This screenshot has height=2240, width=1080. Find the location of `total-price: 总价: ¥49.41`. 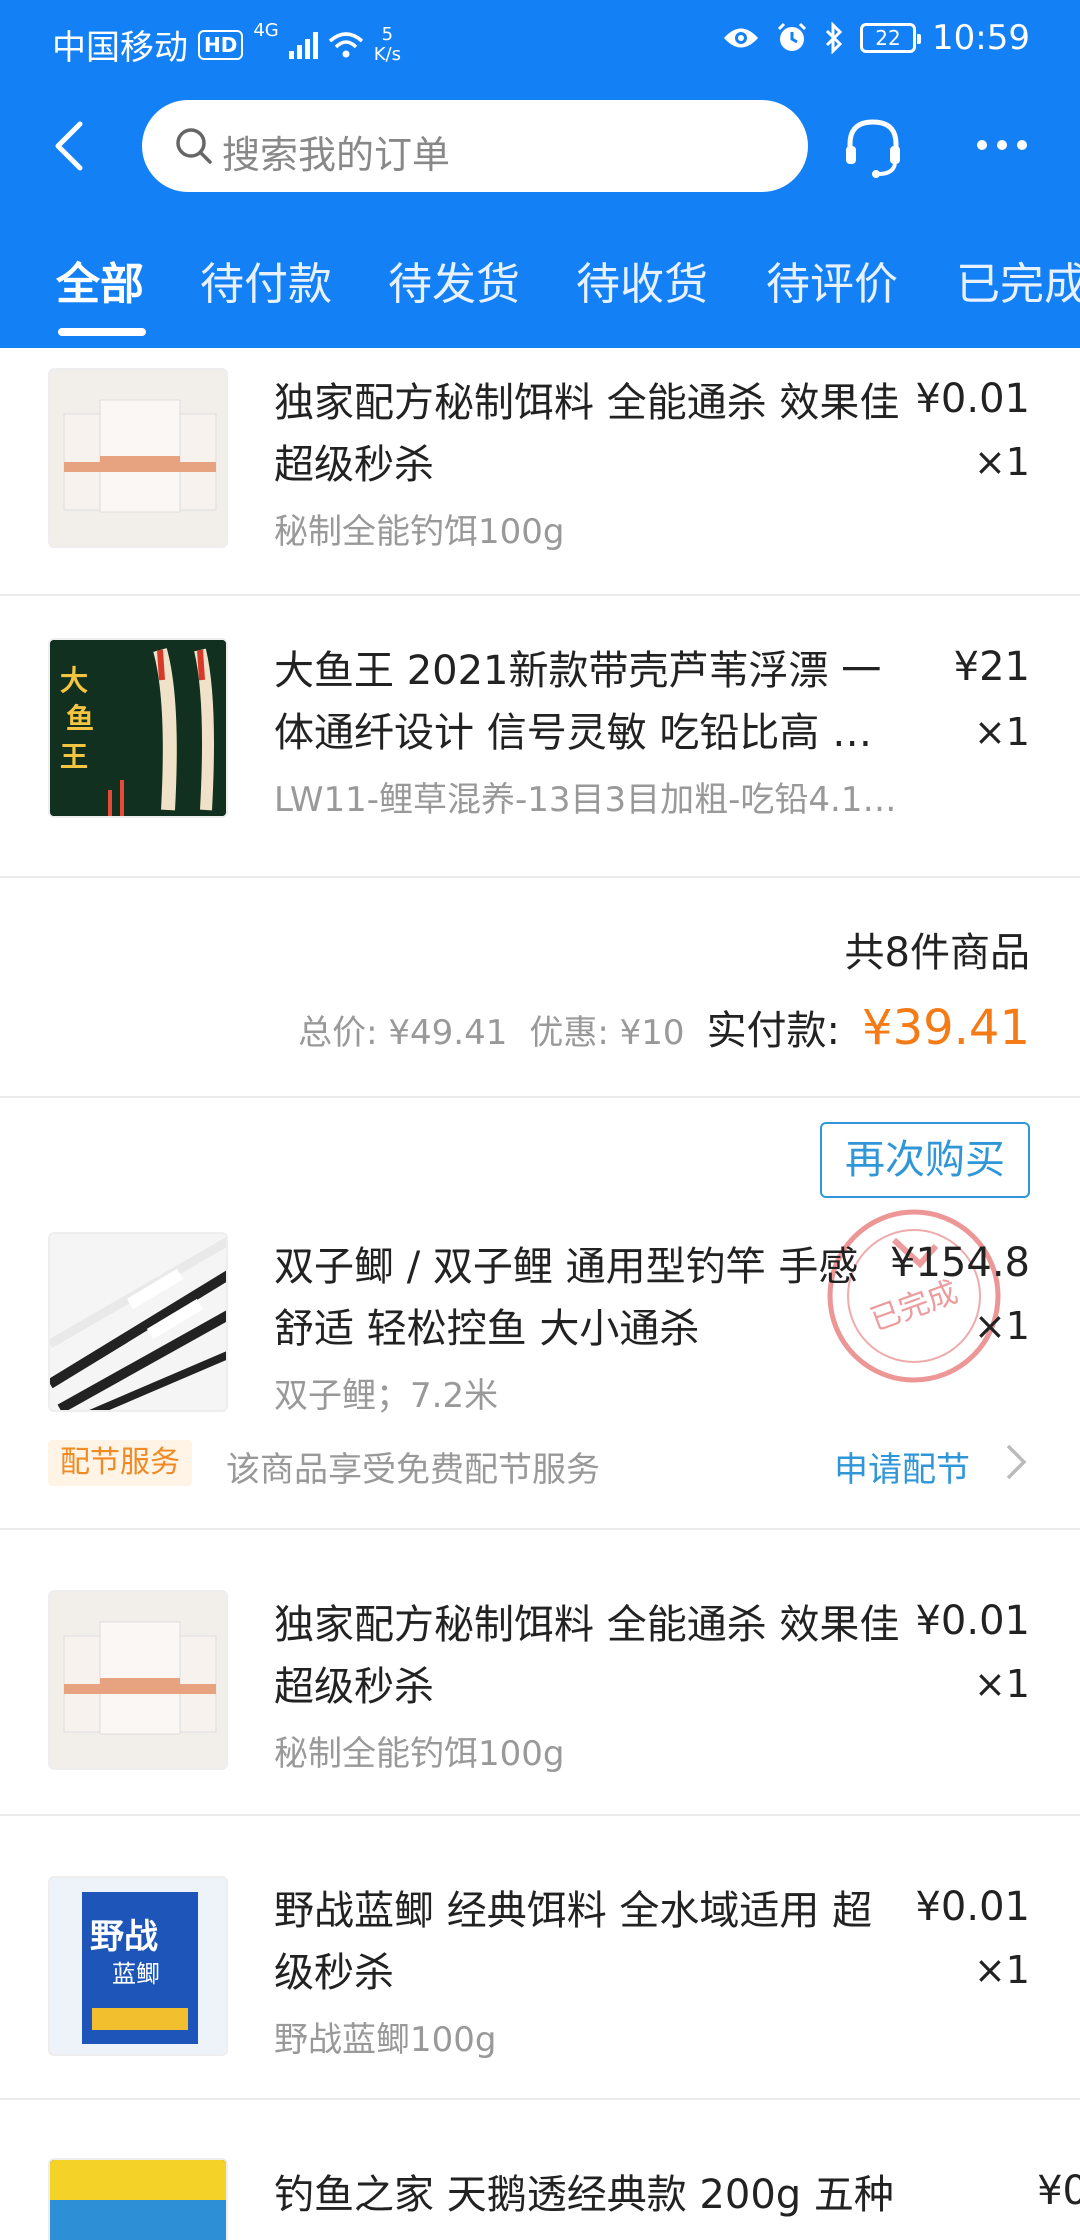

total-price: 总价: ¥49.41 is located at coordinates (402, 1029).